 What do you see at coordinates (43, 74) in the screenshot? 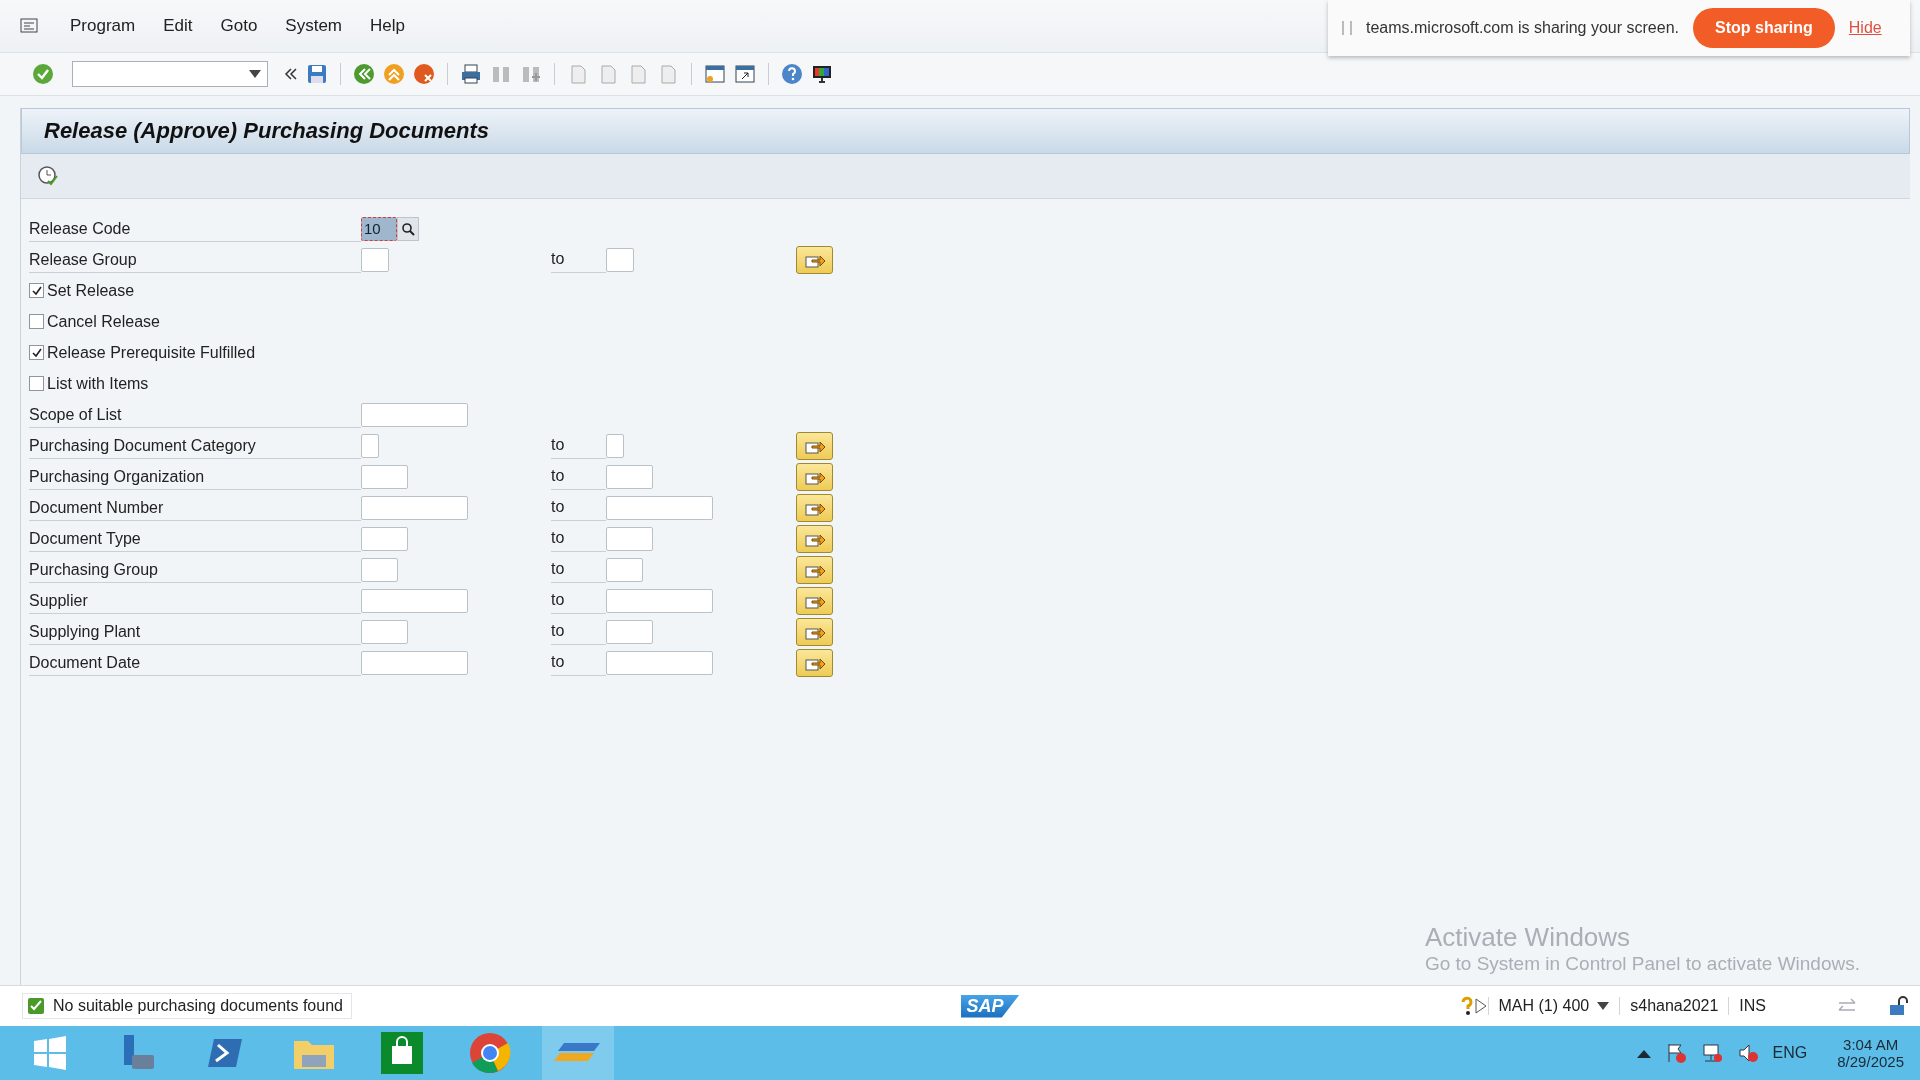
I see `check-icon` at bounding box center [43, 74].